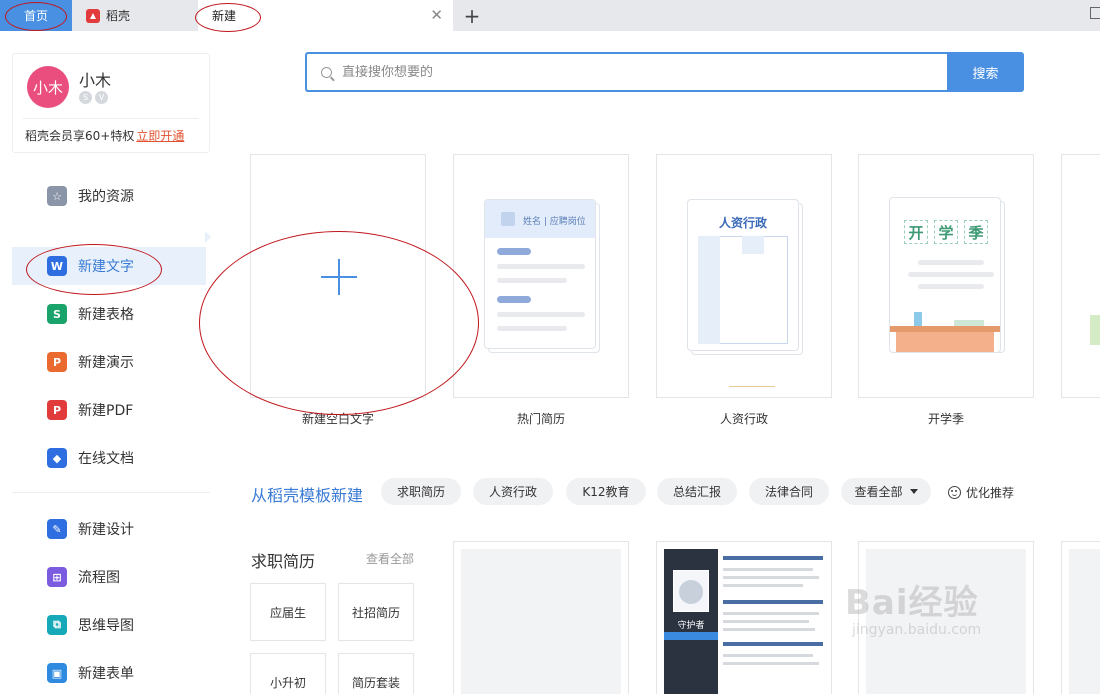 The height and width of the screenshot is (694, 1100). I want to click on chip-k12: K12教育, so click(606, 491).